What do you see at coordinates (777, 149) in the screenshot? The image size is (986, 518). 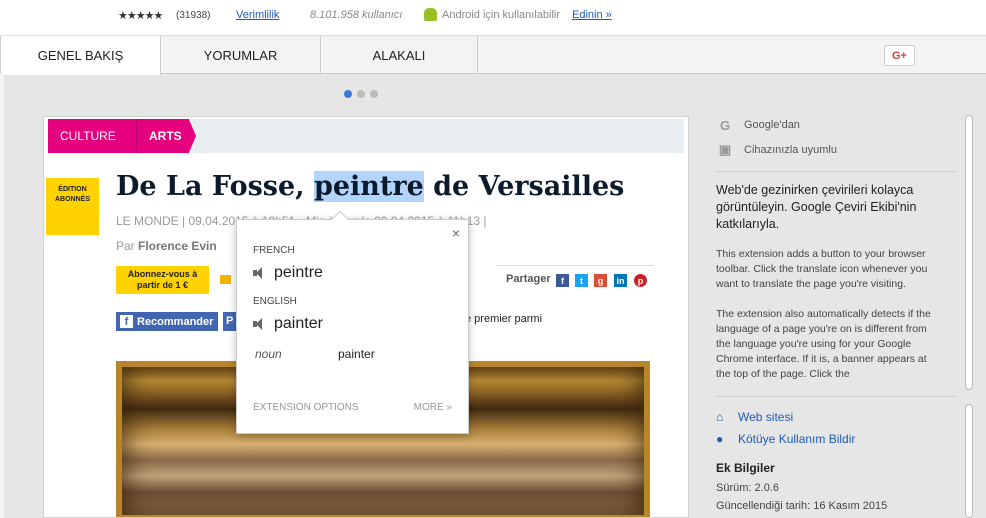 I see `device-compatible: ▣ Cihazınızla uyumlu` at bounding box center [777, 149].